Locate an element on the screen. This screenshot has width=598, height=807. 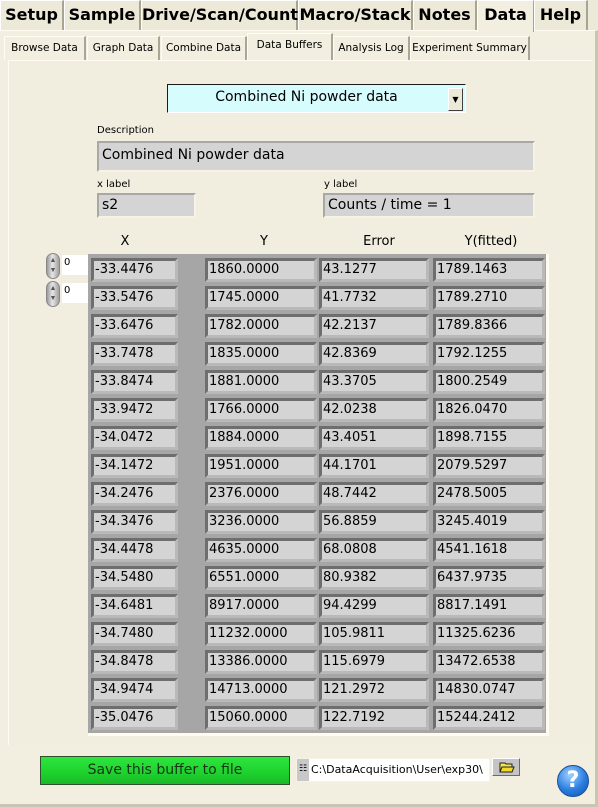
table-cell-y: 1884.0000 is located at coordinates (261, 438).